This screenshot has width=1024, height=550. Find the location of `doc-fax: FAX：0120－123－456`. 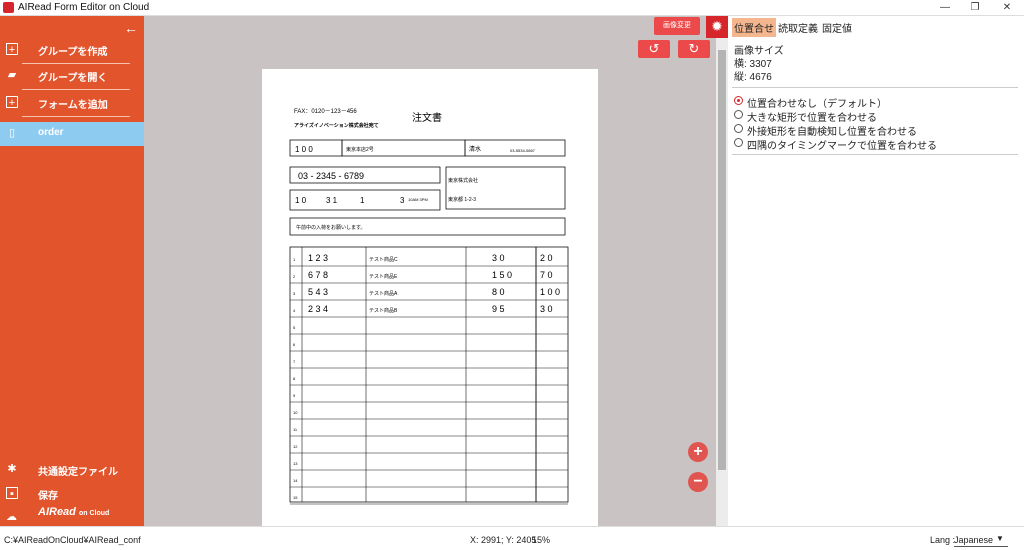

doc-fax: FAX：0120－123－456 is located at coordinates (325, 112).